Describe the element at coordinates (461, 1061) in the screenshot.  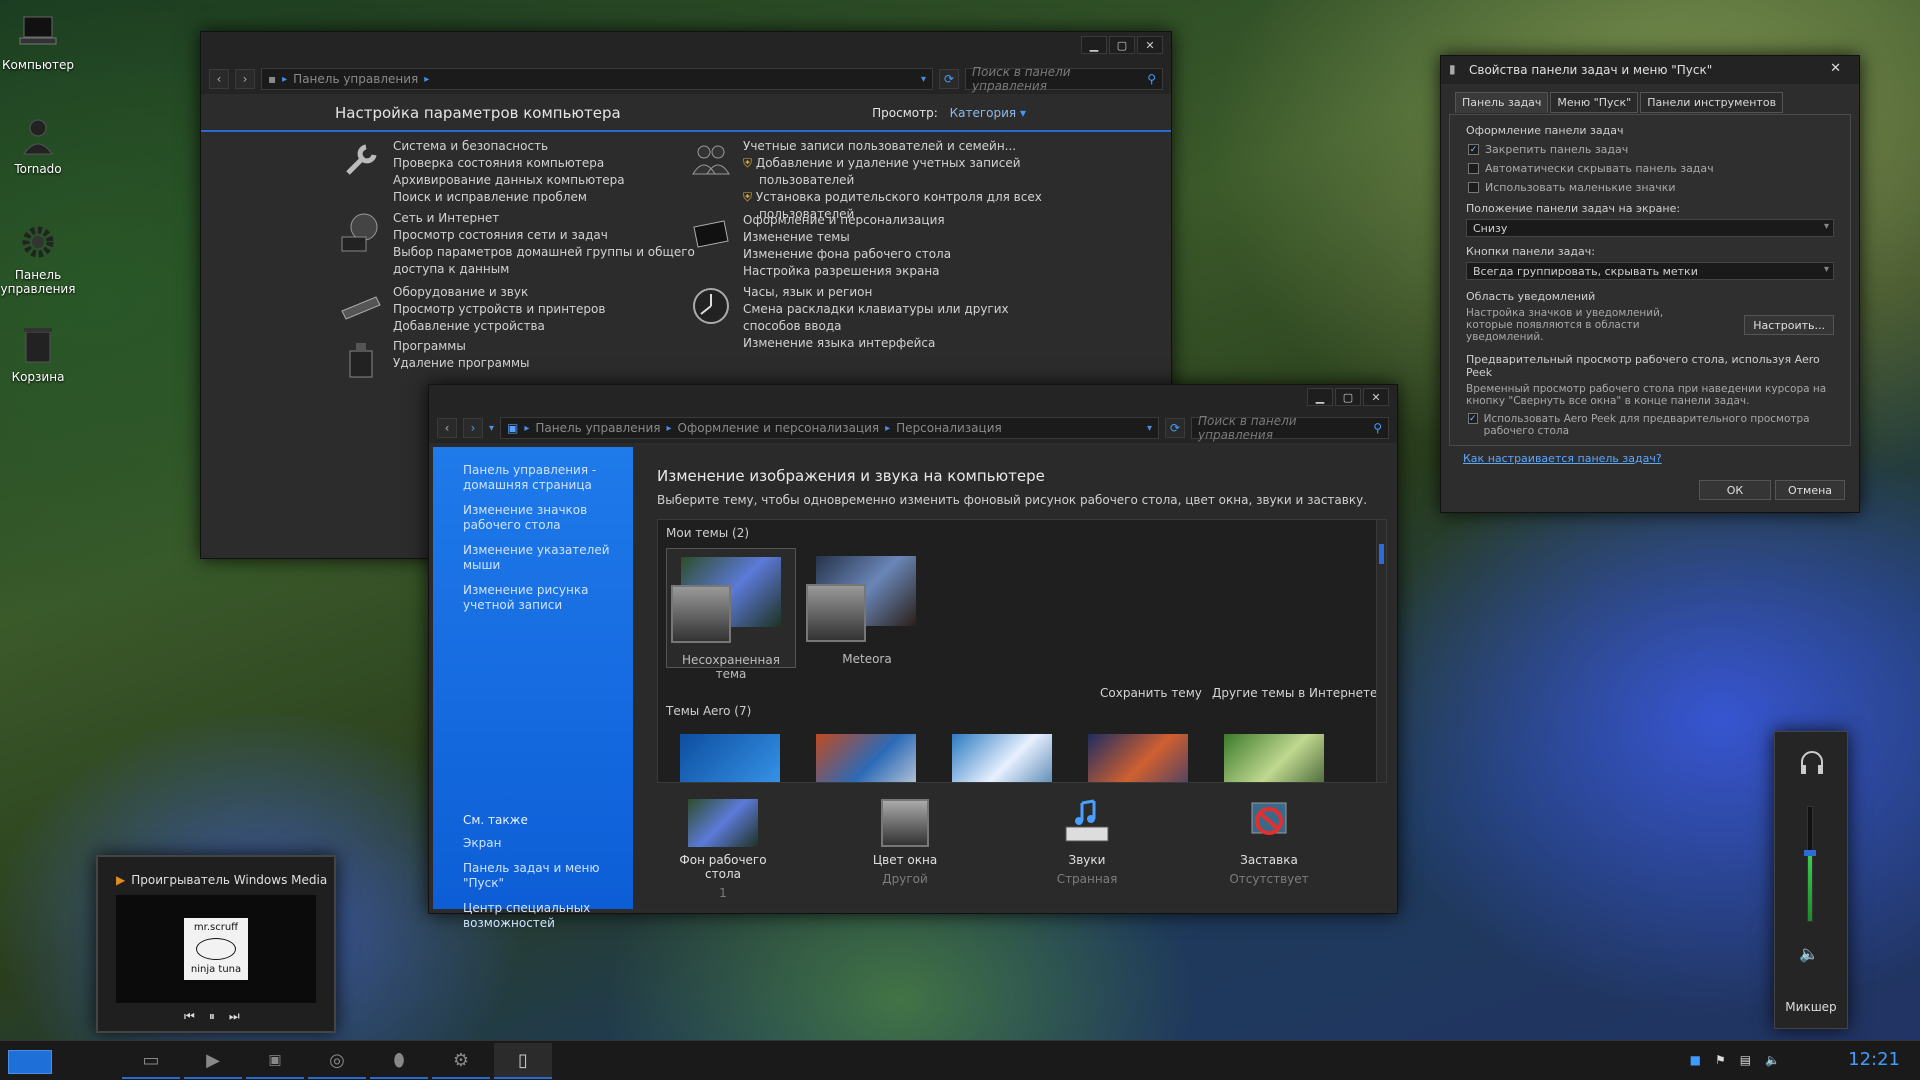
I see `taskbar-control-panel: ⚙` at that location.